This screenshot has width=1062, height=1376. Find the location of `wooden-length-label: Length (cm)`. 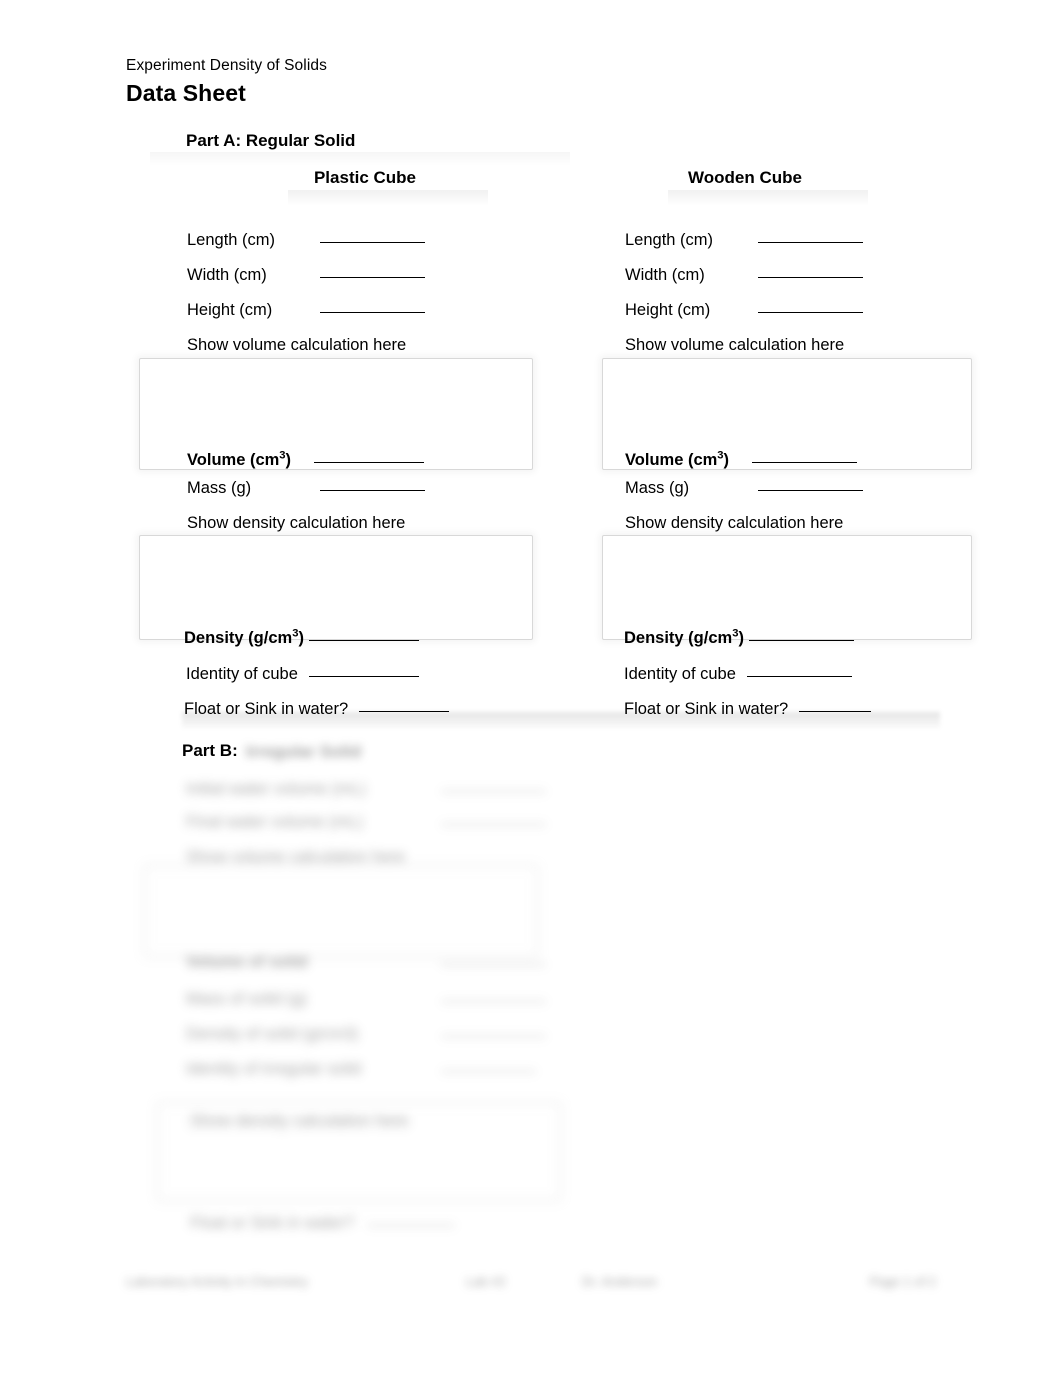

wooden-length-label: Length (cm) is located at coordinates (669, 240).